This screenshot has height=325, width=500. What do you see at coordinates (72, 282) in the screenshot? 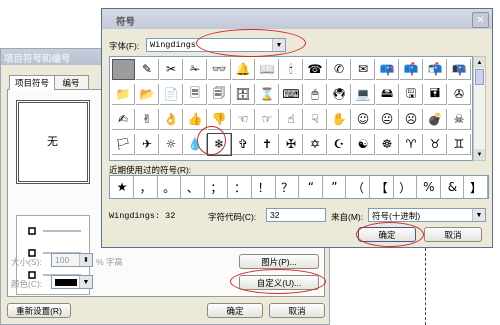
I see `color-picker: ▼` at bounding box center [72, 282].